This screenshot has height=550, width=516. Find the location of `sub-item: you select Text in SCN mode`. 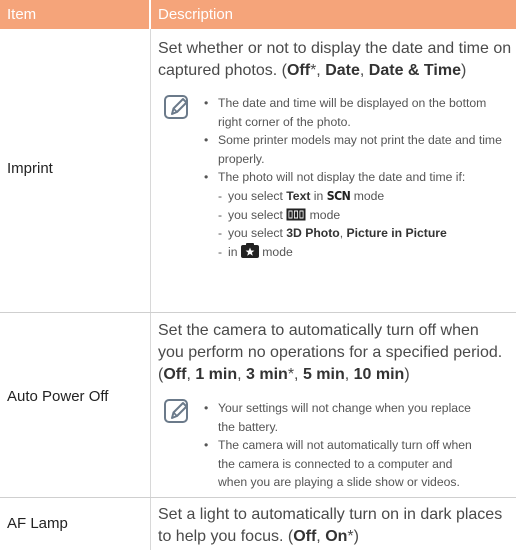

sub-item: you select Text in SCN mode is located at coordinates (357, 196).